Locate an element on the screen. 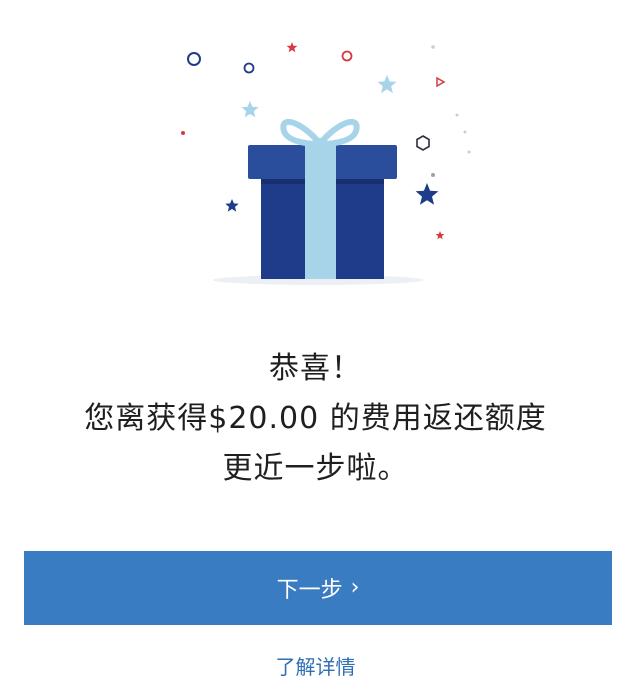 The width and height of the screenshot is (631, 695). gift-ribbon is located at coordinates (320, 212).